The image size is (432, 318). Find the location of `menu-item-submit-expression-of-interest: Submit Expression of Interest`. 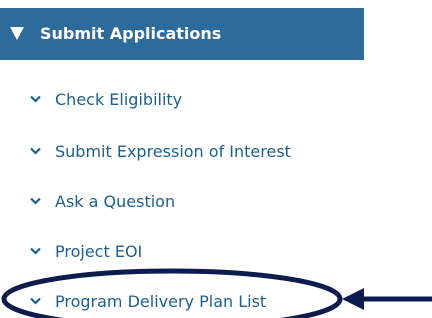

menu-item-submit-expression-of-interest: Submit Expression of Interest is located at coordinates (160, 151).